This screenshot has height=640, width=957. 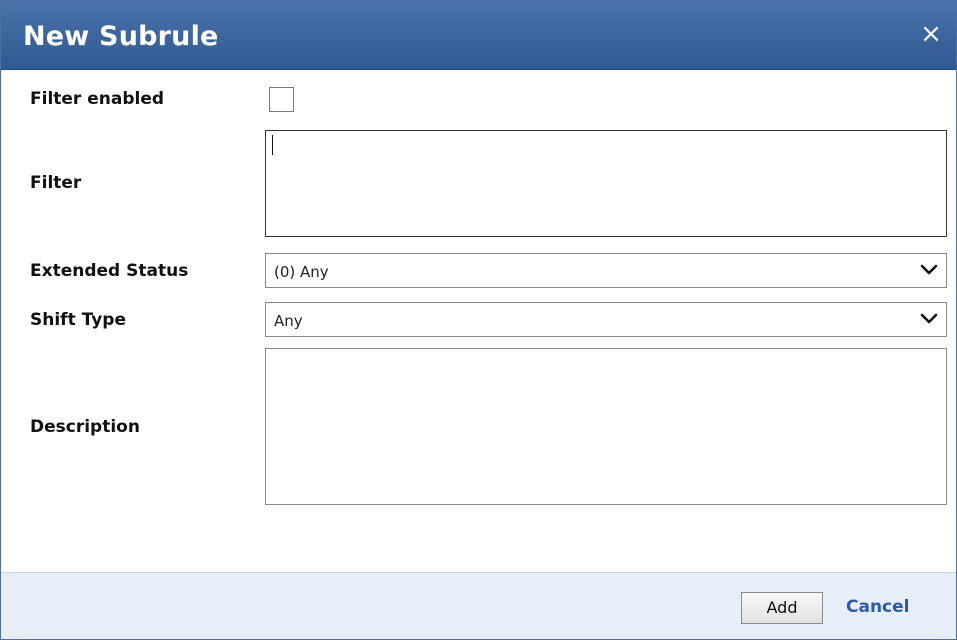 I want to click on description-label: Description, so click(x=85, y=427).